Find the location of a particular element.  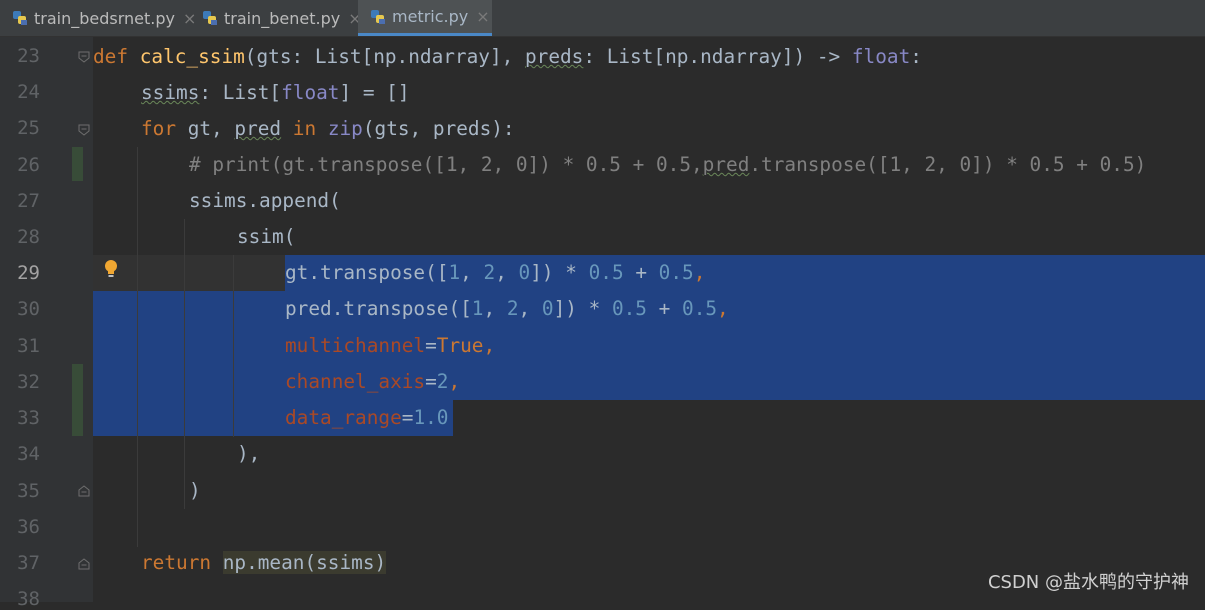

code-line-31: multichannel=True, is located at coordinates (390, 346).